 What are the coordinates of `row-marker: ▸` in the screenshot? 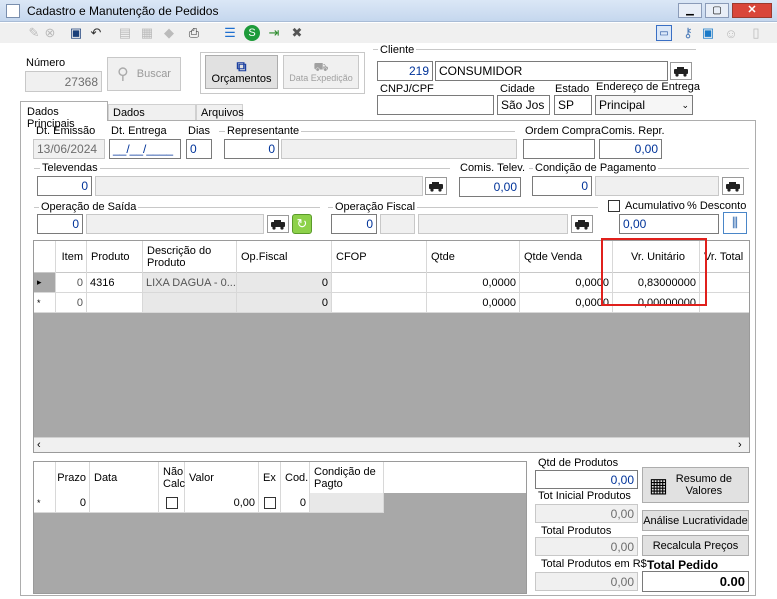 It's located at (45, 283).